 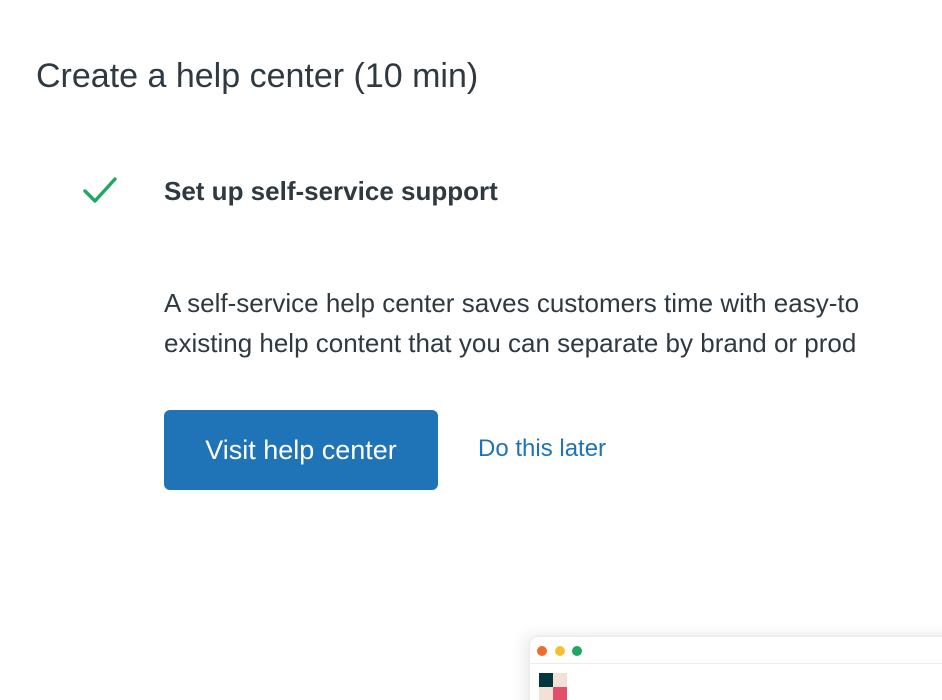 What do you see at coordinates (577, 651) in the screenshot?
I see `maximize-dot-icon` at bounding box center [577, 651].